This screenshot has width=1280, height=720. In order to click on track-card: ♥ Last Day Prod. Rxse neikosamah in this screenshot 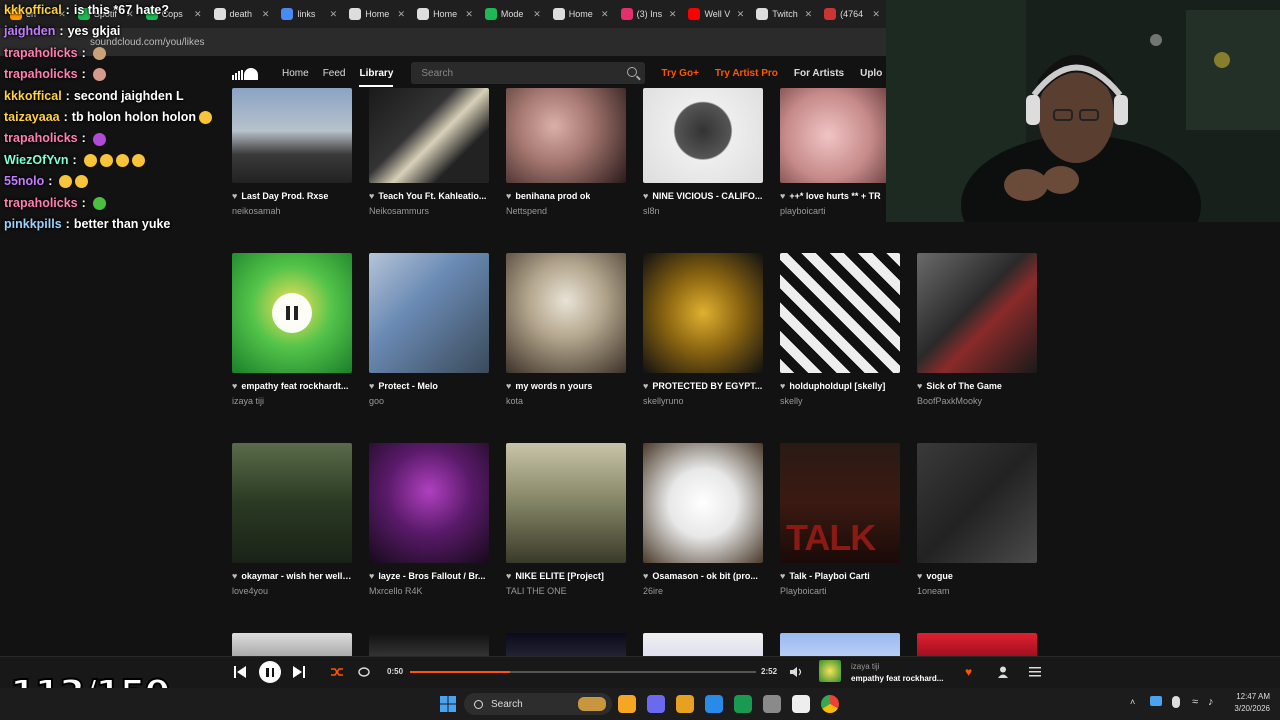, I will do `click(292, 152)`.